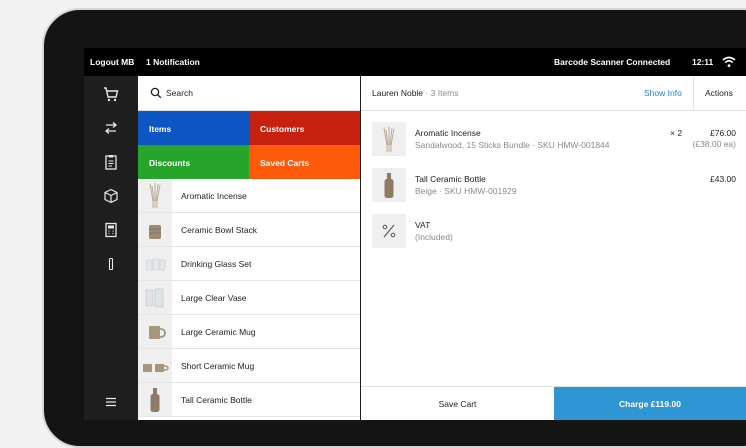 This screenshot has width=746, height=448. What do you see at coordinates (214, 298) in the screenshot?
I see `item-name: Large Clear Vase` at bounding box center [214, 298].